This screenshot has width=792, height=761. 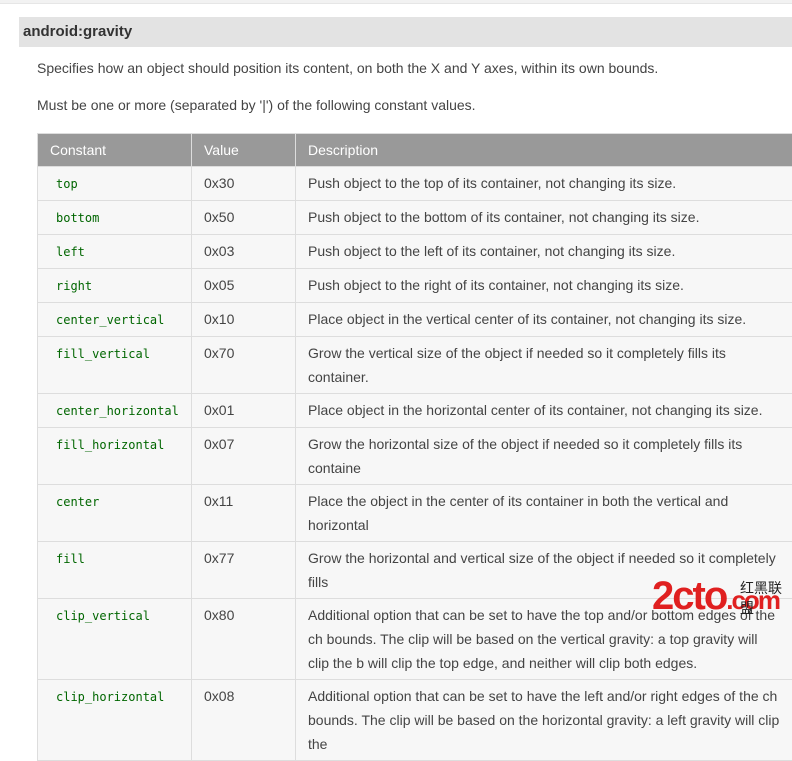 I want to click on attribute-title: android:gravity, so click(x=405, y=32).